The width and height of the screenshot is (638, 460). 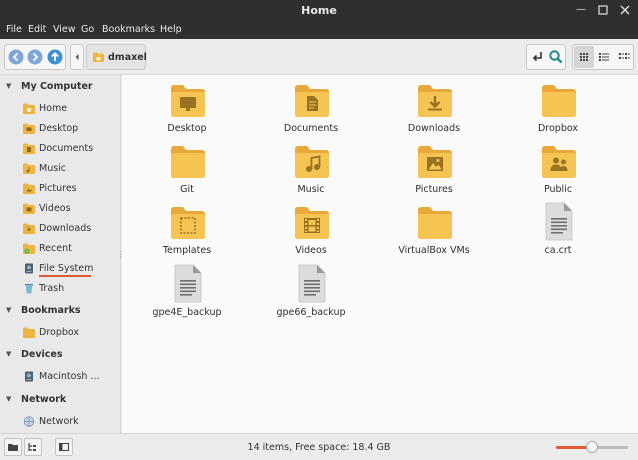 I want to click on sidebar-item-network: Network, so click(x=60, y=422).